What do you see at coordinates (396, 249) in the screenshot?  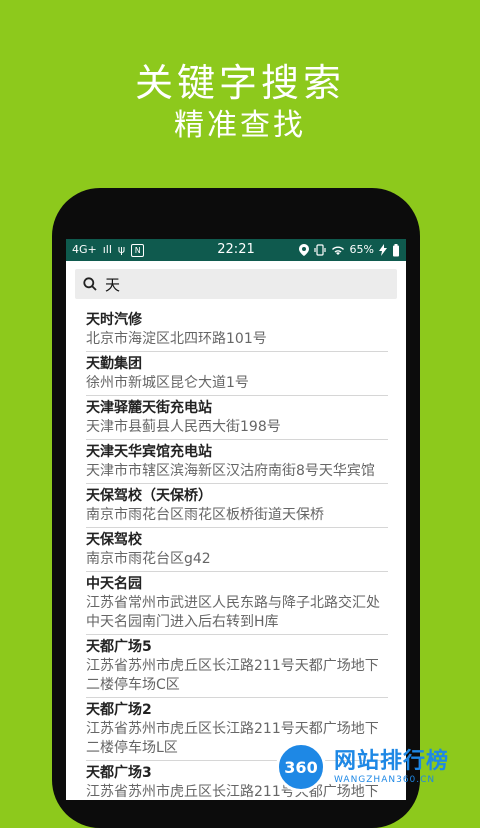 I see `battery-icon` at bounding box center [396, 249].